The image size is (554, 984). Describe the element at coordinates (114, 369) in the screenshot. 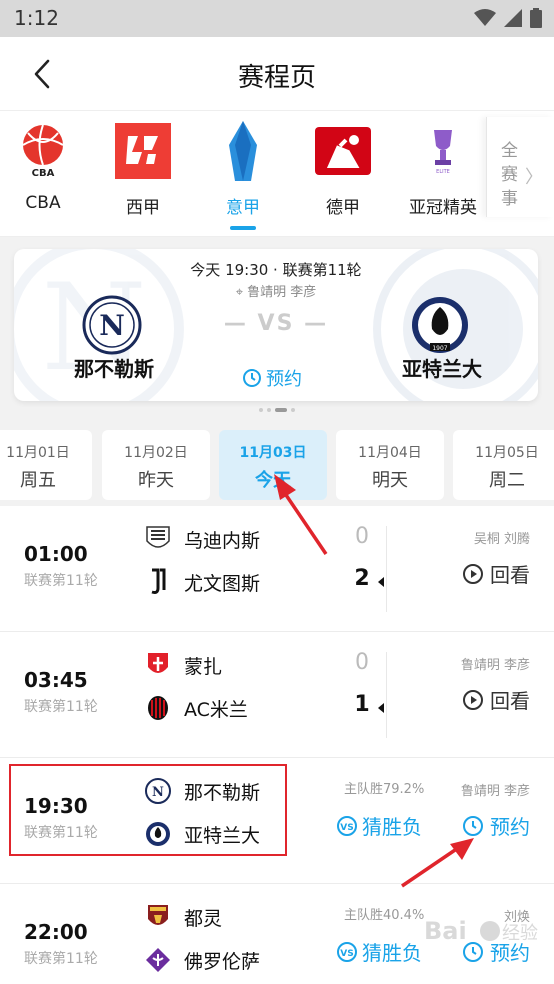

I see `featured-home-team: 那不勒斯` at that location.